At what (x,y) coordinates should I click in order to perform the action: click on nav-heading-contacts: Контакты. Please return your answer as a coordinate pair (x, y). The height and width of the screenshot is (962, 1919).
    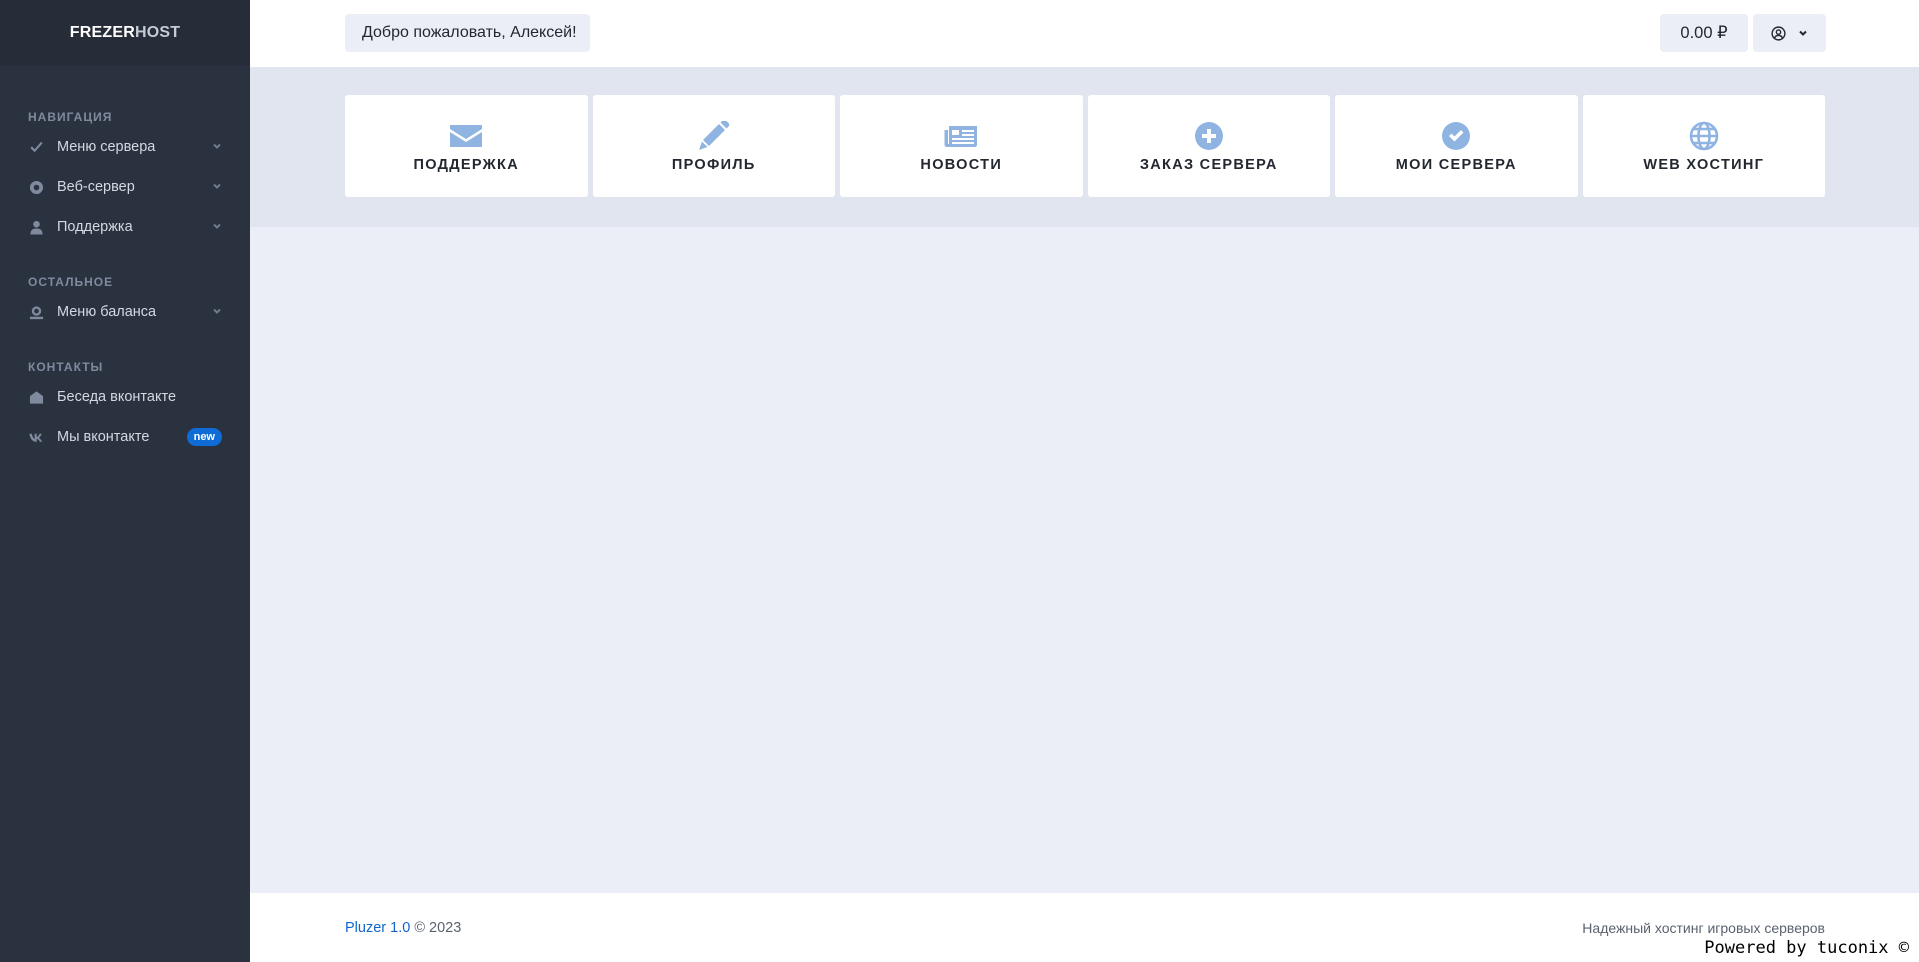
    Looking at the image, I should click on (66, 367).